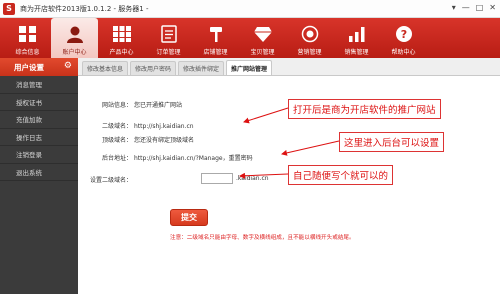 The width and height of the screenshot is (500, 294). What do you see at coordinates (310, 148) in the screenshot?
I see `arrow-to-admin` at bounding box center [310, 148].